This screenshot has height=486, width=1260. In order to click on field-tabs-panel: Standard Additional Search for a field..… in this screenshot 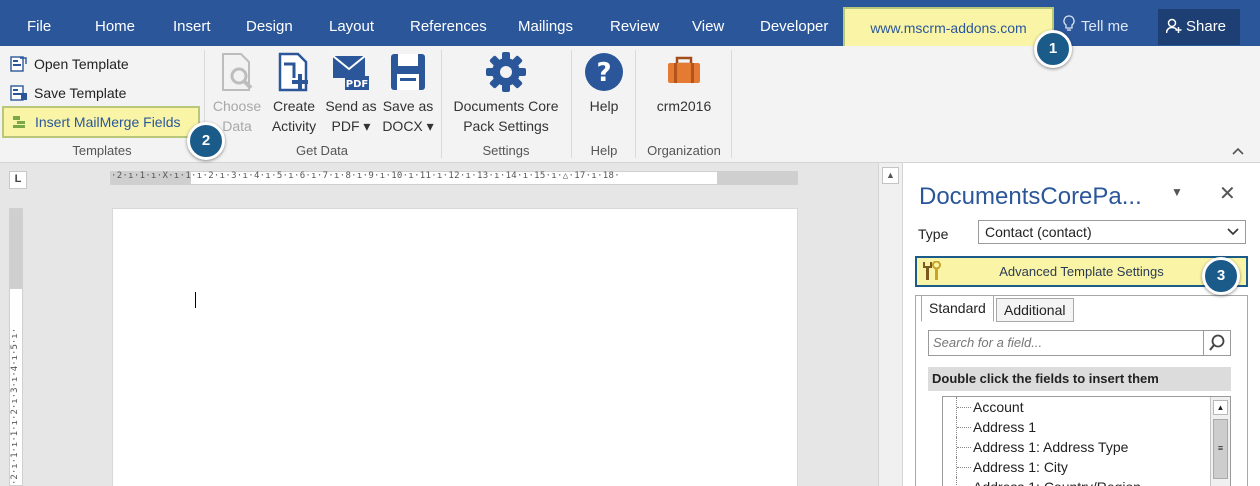, I will do `click(1081, 390)`.